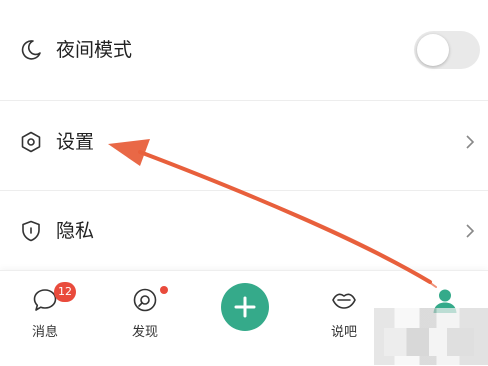  I want to click on privacy-label: 隐私, so click(75, 231).